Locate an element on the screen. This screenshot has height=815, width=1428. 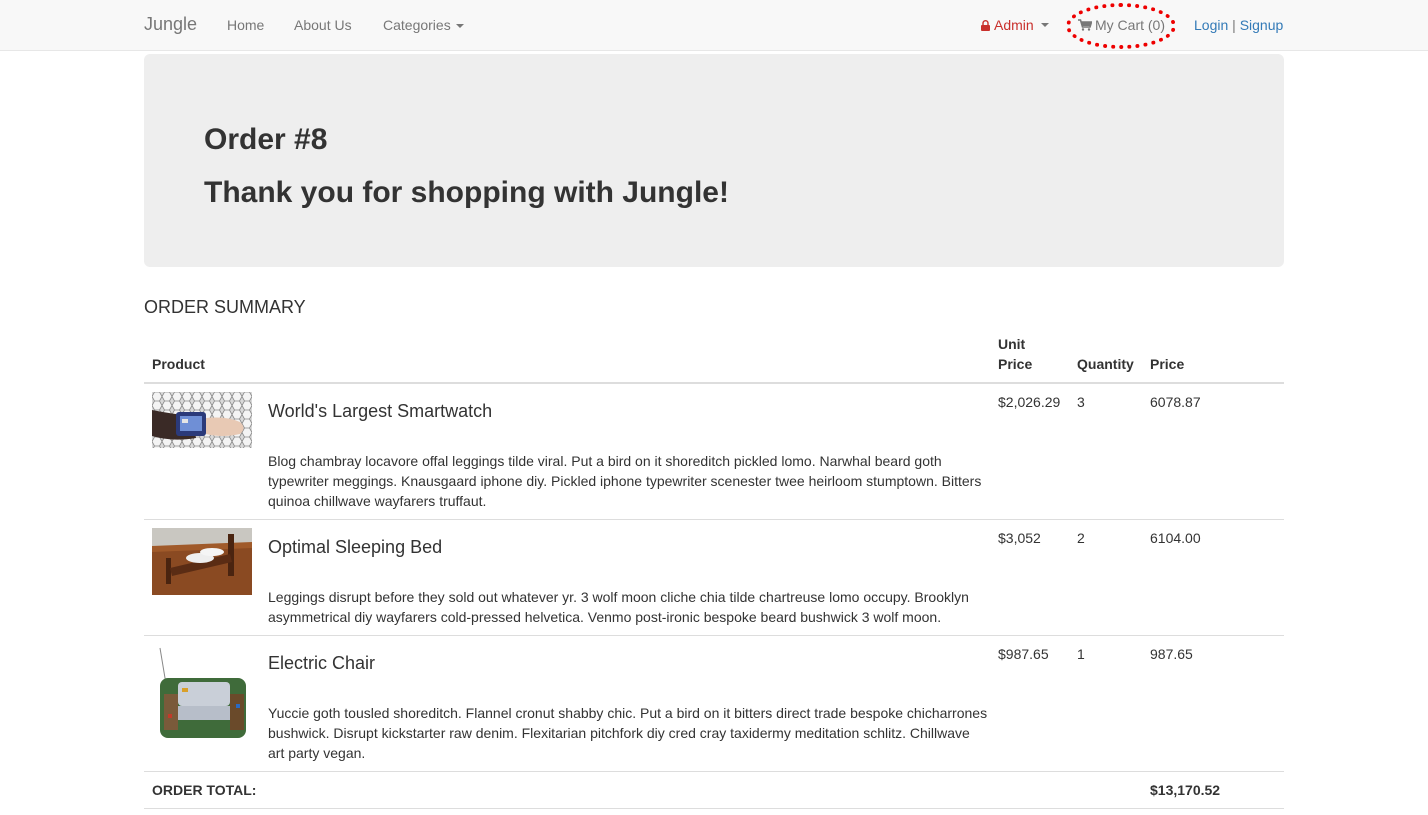
header-divider is located at coordinates (714, 383).